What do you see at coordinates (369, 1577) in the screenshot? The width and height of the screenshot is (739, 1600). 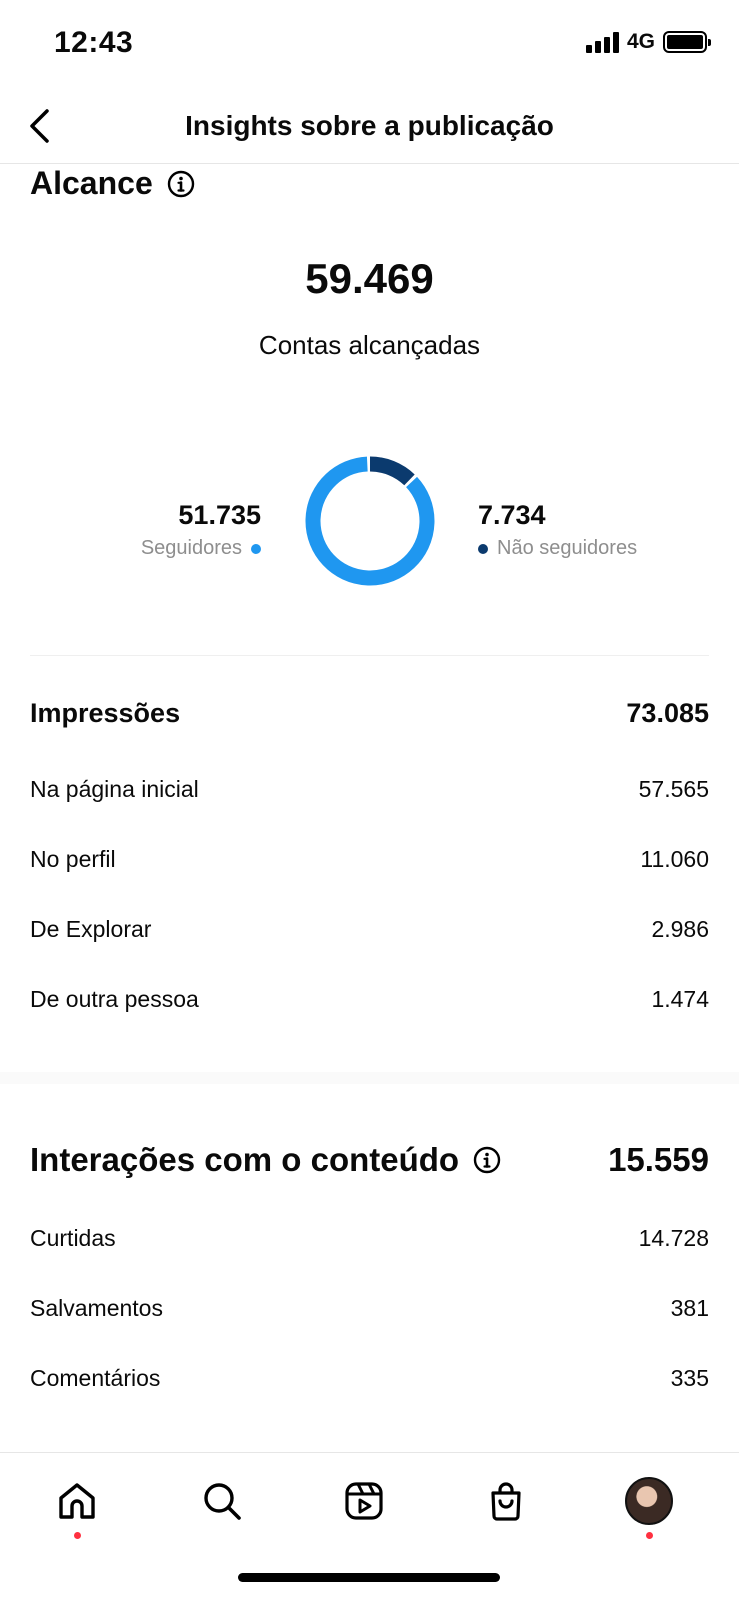 I see `home-indicator` at bounding box center [369, 1577].